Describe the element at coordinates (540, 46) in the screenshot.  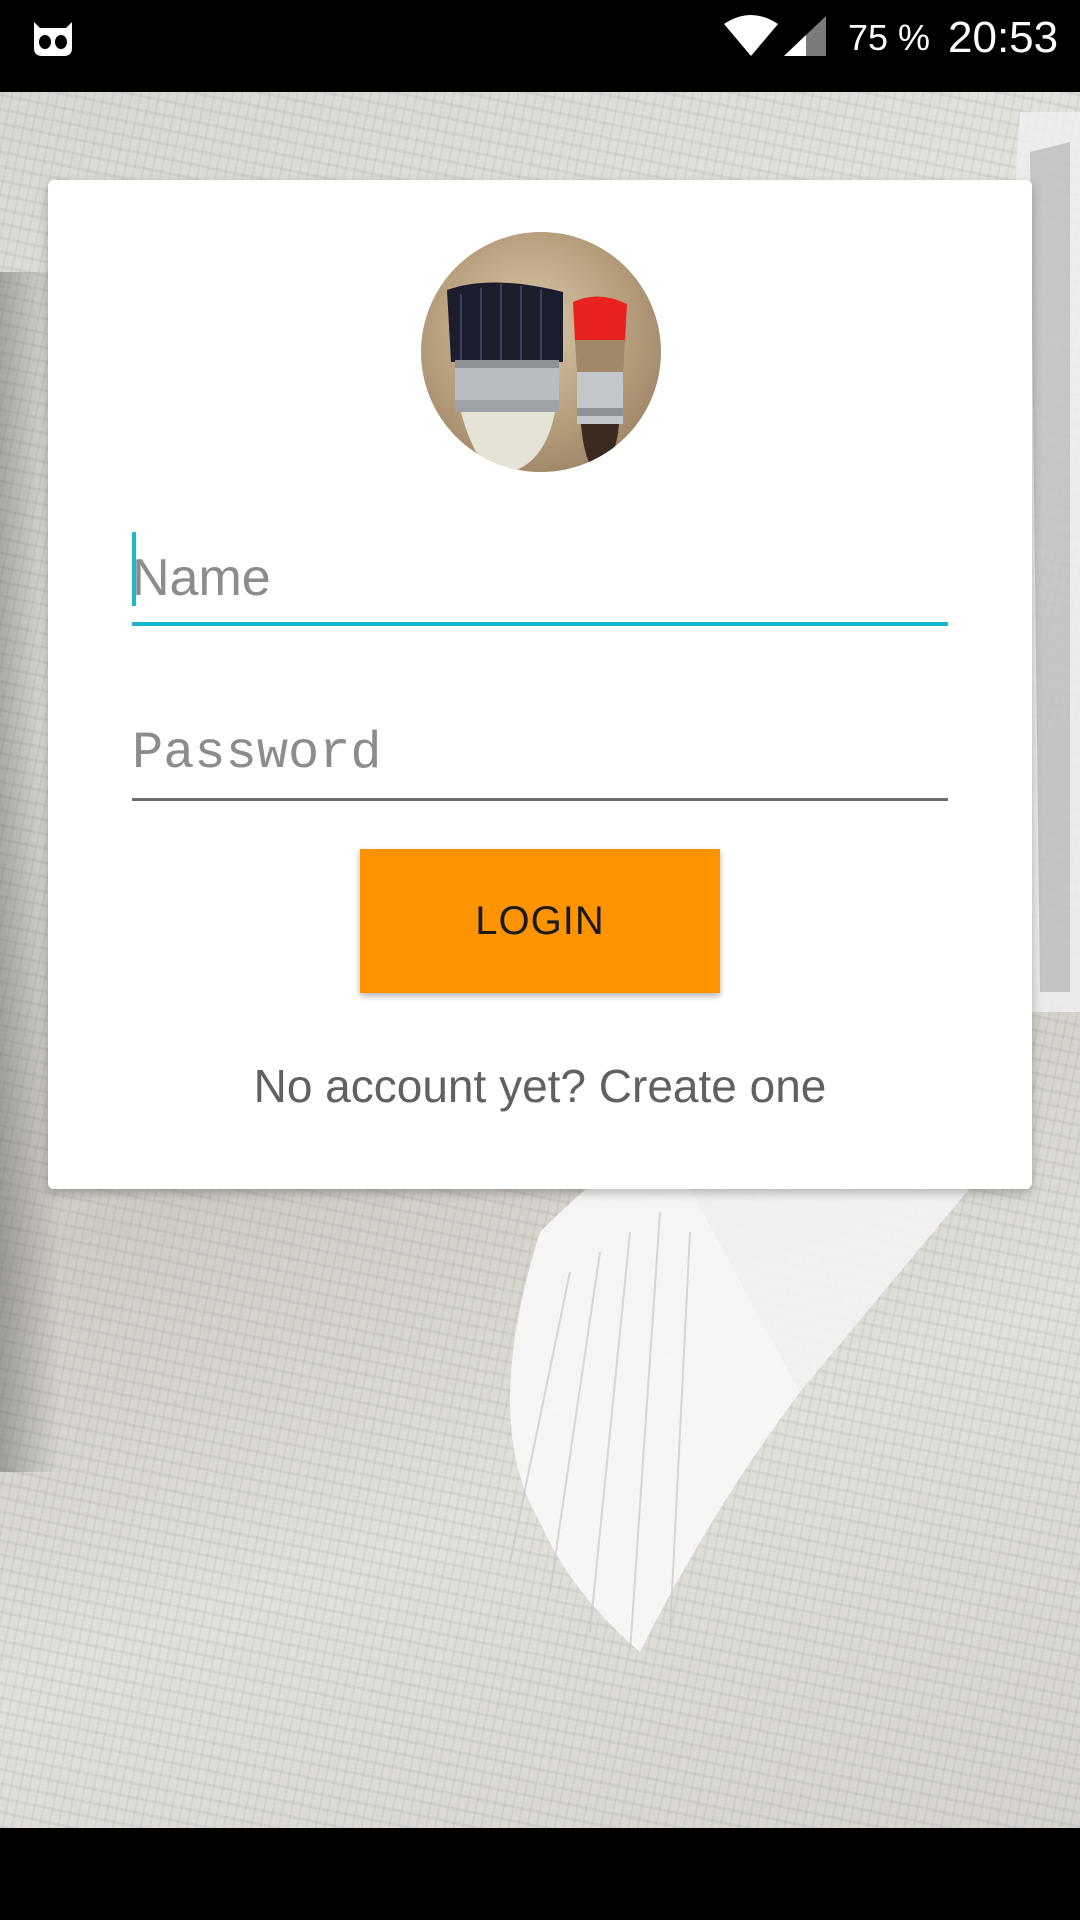
I see `status-bar: 75 % 20:53` at that location.